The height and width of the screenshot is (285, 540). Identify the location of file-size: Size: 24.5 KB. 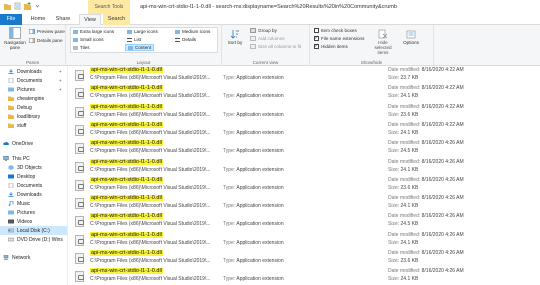
(403, 151).